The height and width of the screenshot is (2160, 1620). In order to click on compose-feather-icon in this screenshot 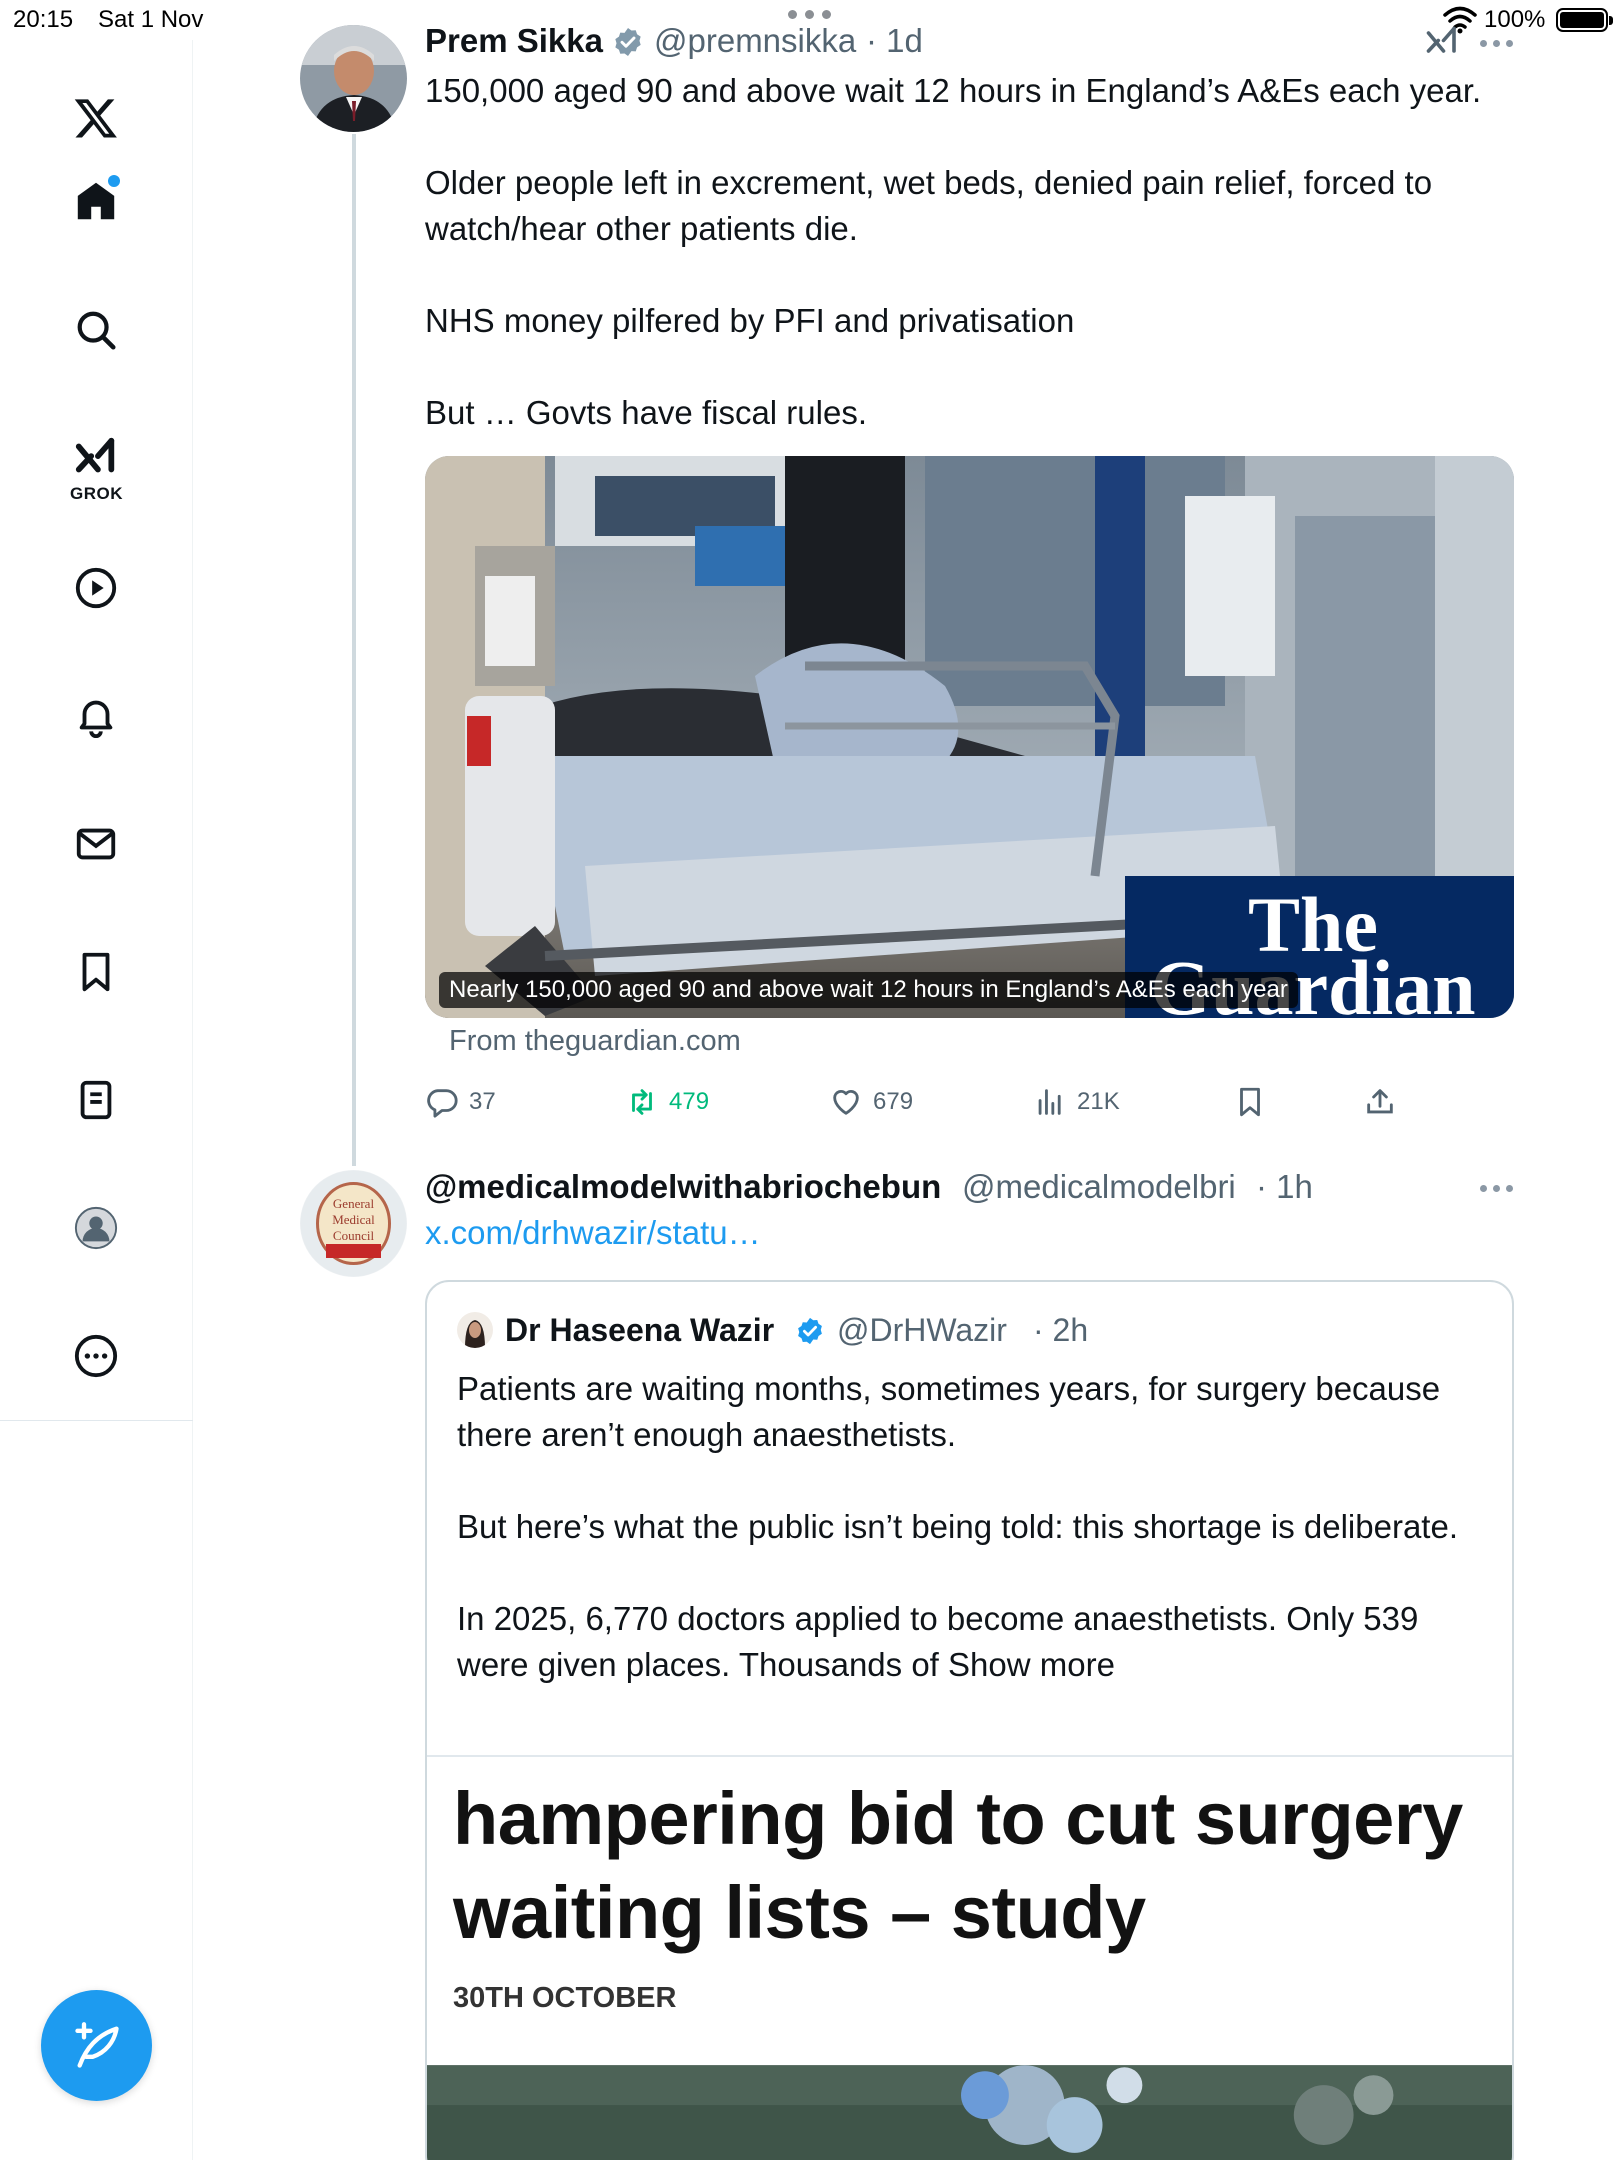, I will do `click(96, 2044)`.